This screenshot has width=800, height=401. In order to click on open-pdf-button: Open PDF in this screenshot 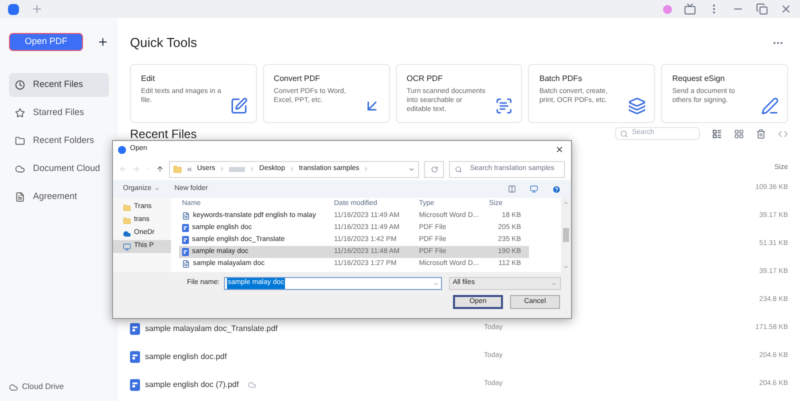, I will do `click(46, 42)`.